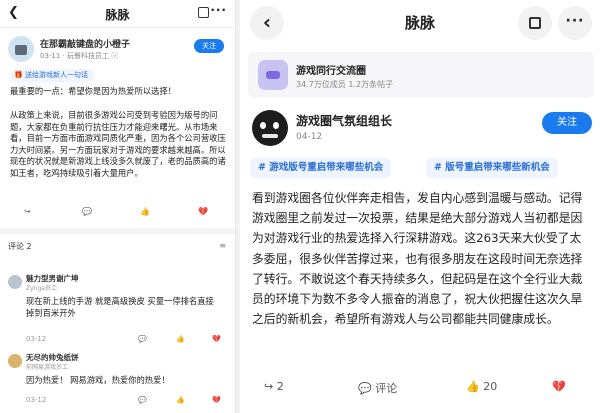 The image size is (600, 413). What do you see at coordinates (575, 23) in the screenshot?
I see `more-button: ···` at bounding box center [575, 23].